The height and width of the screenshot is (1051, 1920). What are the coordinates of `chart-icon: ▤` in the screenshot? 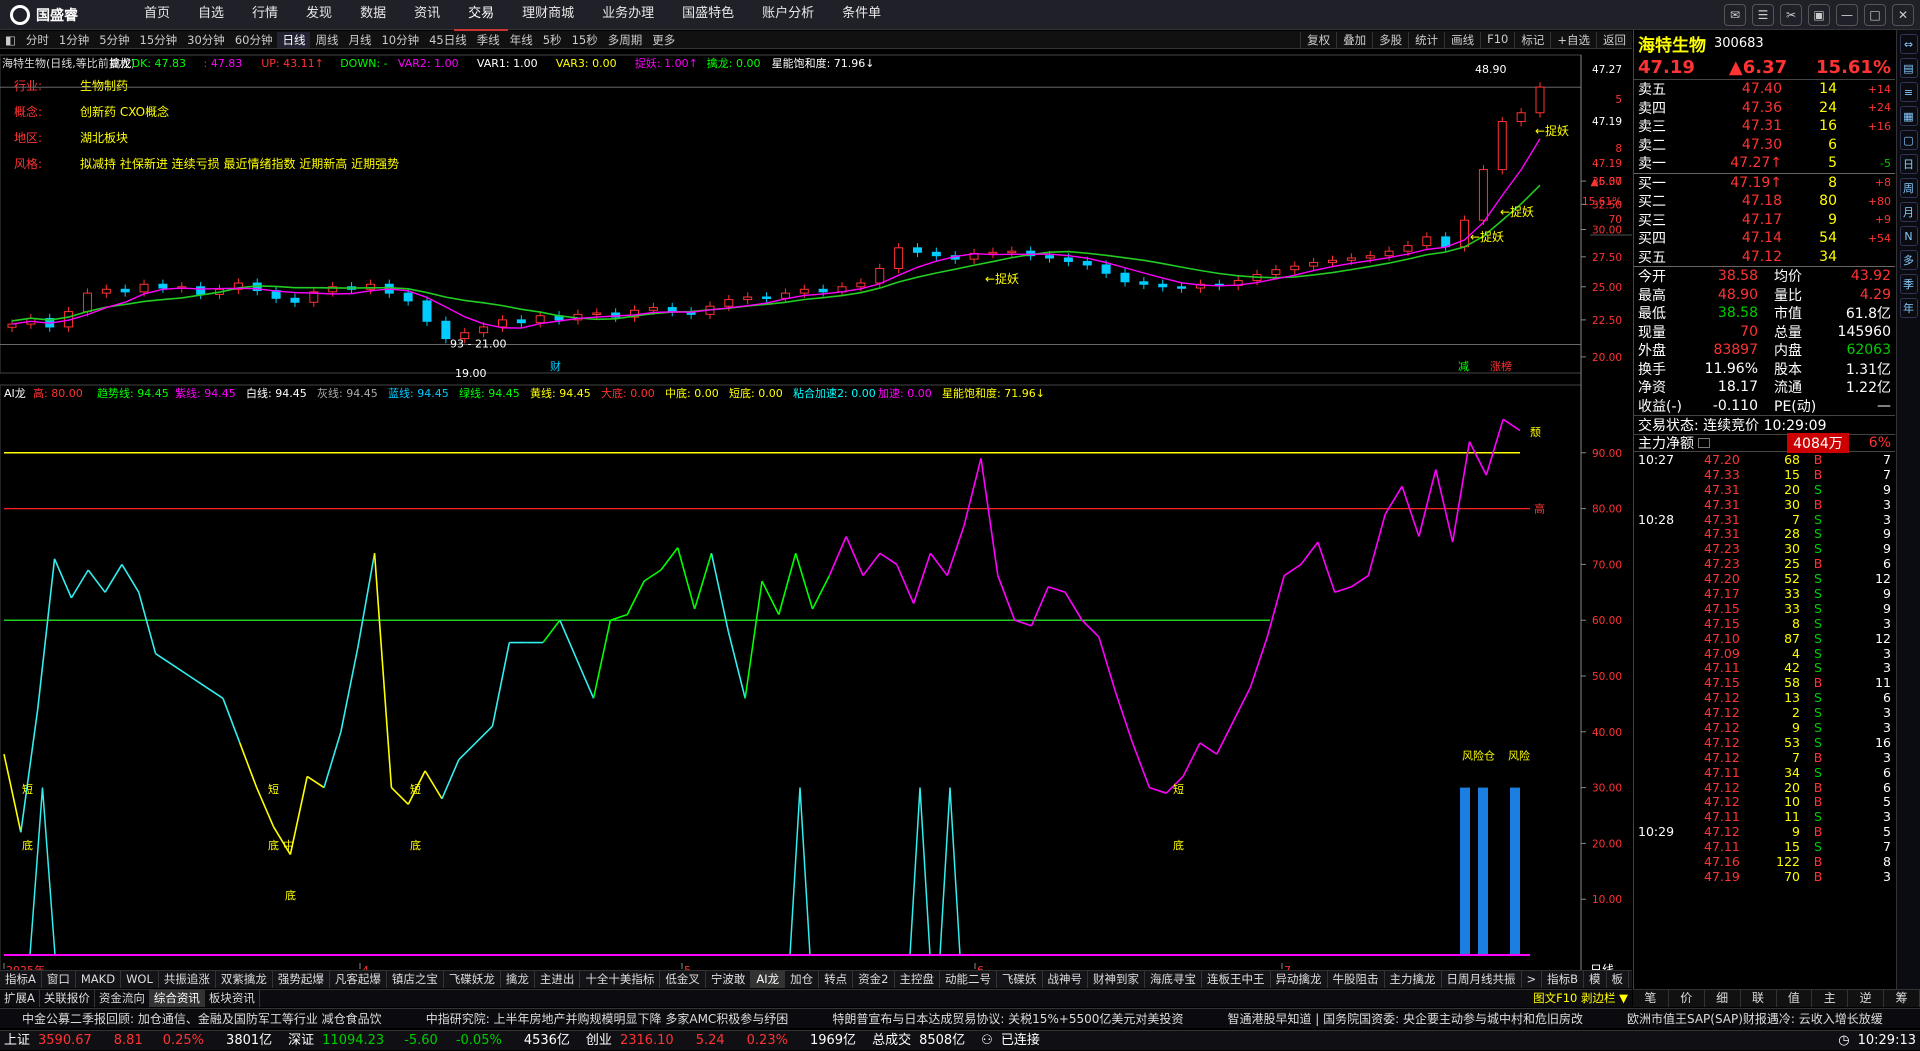 It's located at (1908, 68).